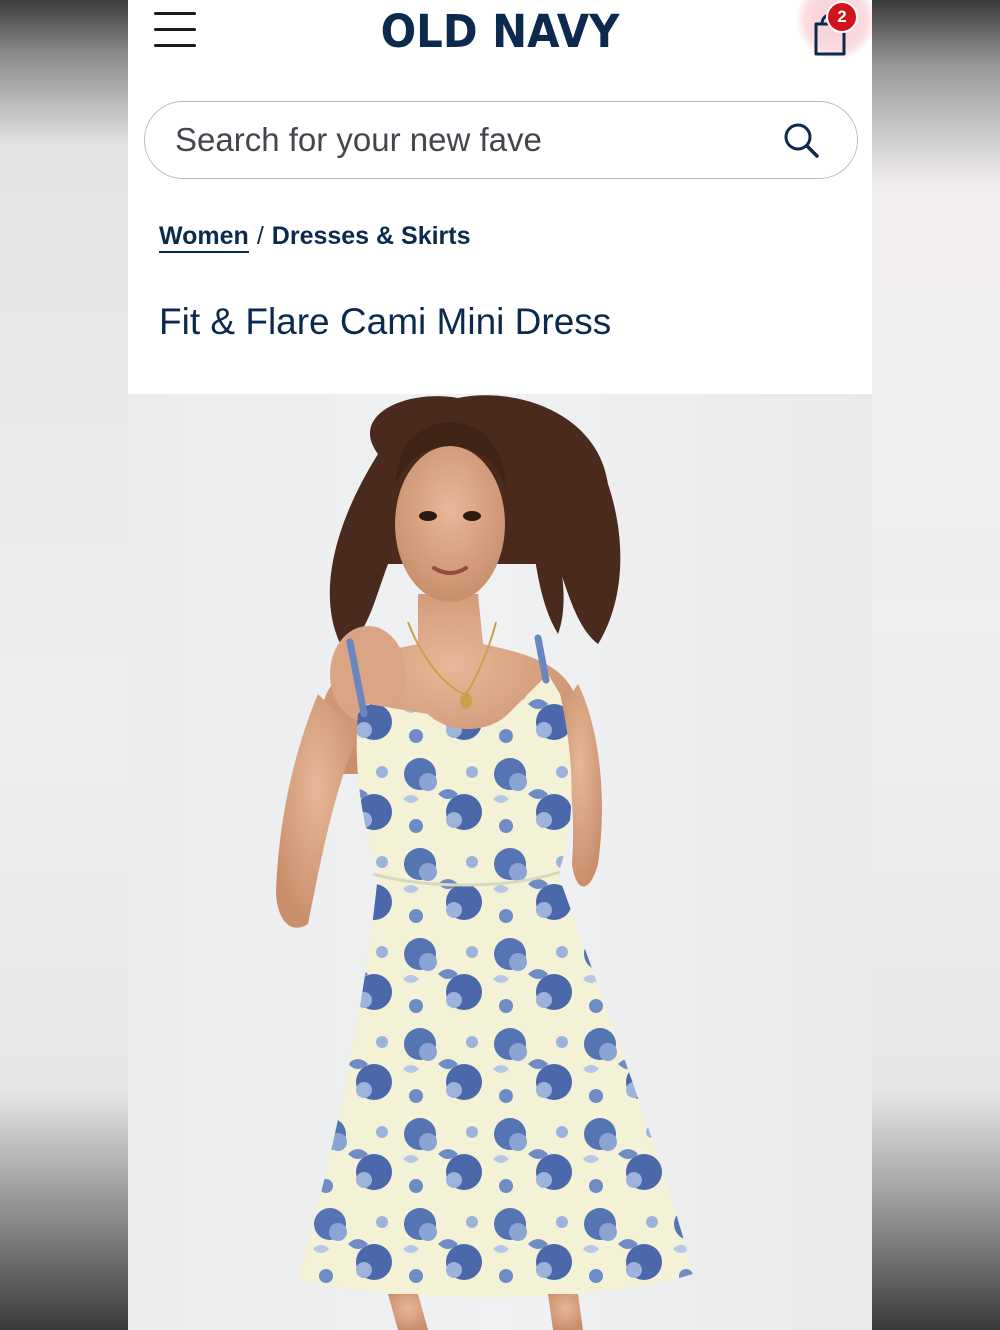 This screenshot has height=1330, width=1000. I want to click on left-backdrop, so click(64, 665).